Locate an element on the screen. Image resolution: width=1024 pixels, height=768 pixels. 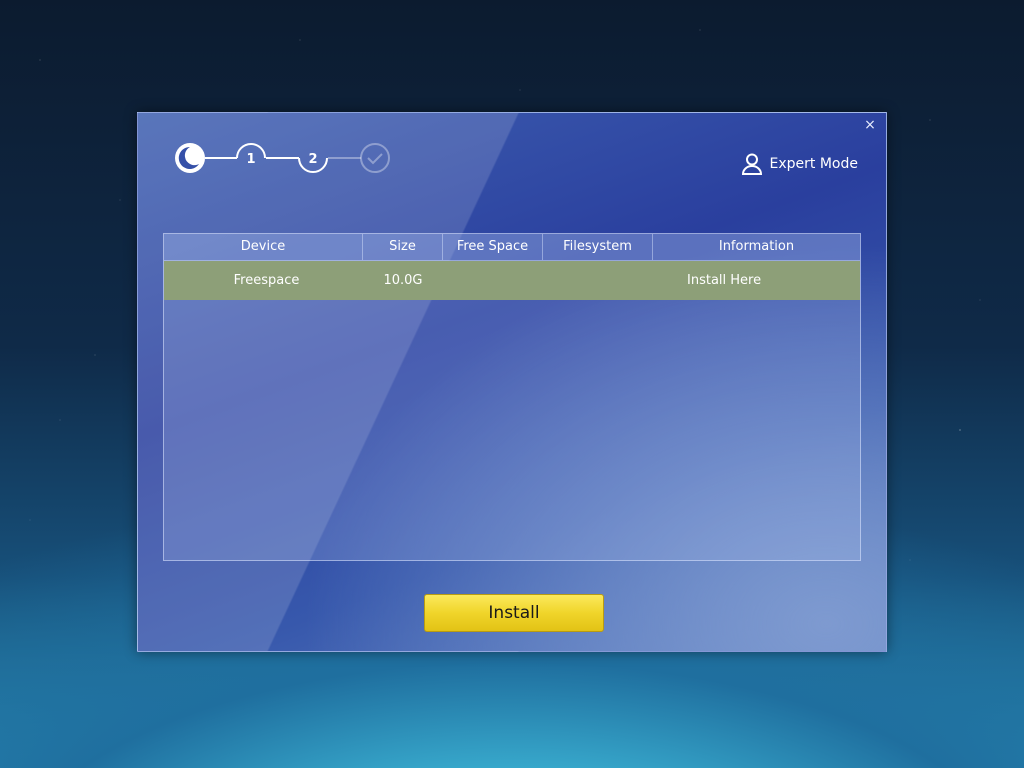
cell-device: Freespace is located at coordinates (266, 280).